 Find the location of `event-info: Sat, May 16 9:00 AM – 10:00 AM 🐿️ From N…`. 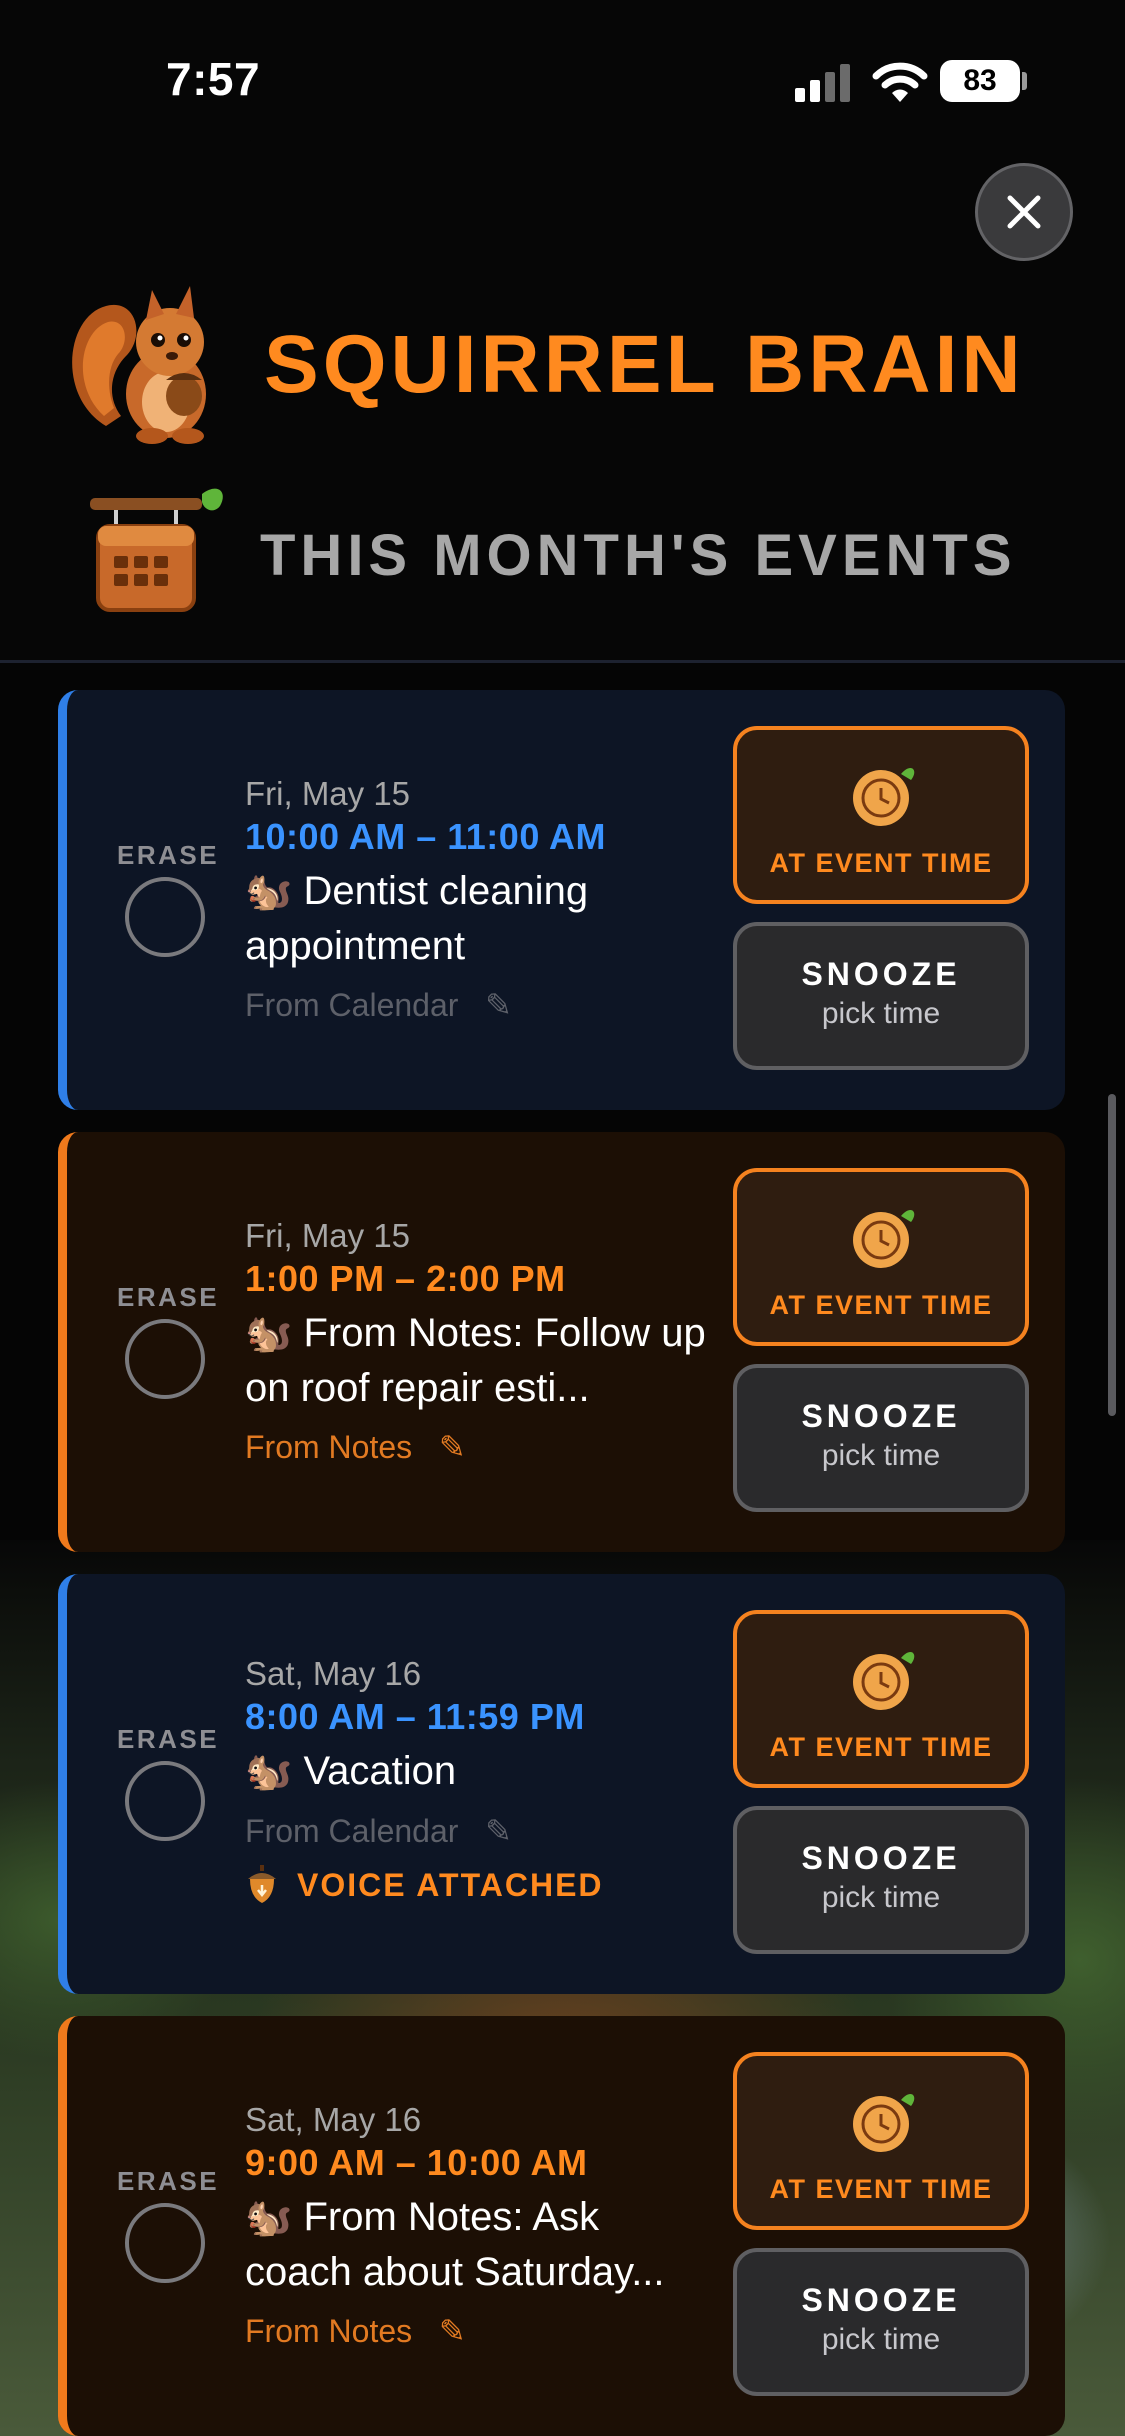

event-info: Sat, May 16 9:00 AM – 10:00 AM 🐿️ From N… is located at coordinates (480, 2228).